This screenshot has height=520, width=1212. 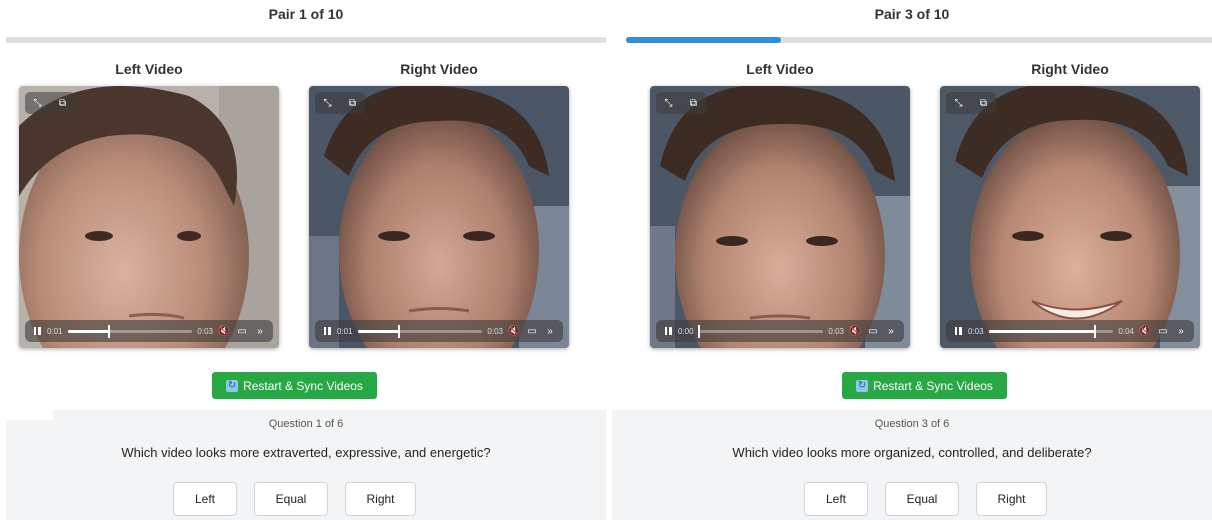 I want to click on question-counter: Question 3 of 6, so click(x=912, y=424).